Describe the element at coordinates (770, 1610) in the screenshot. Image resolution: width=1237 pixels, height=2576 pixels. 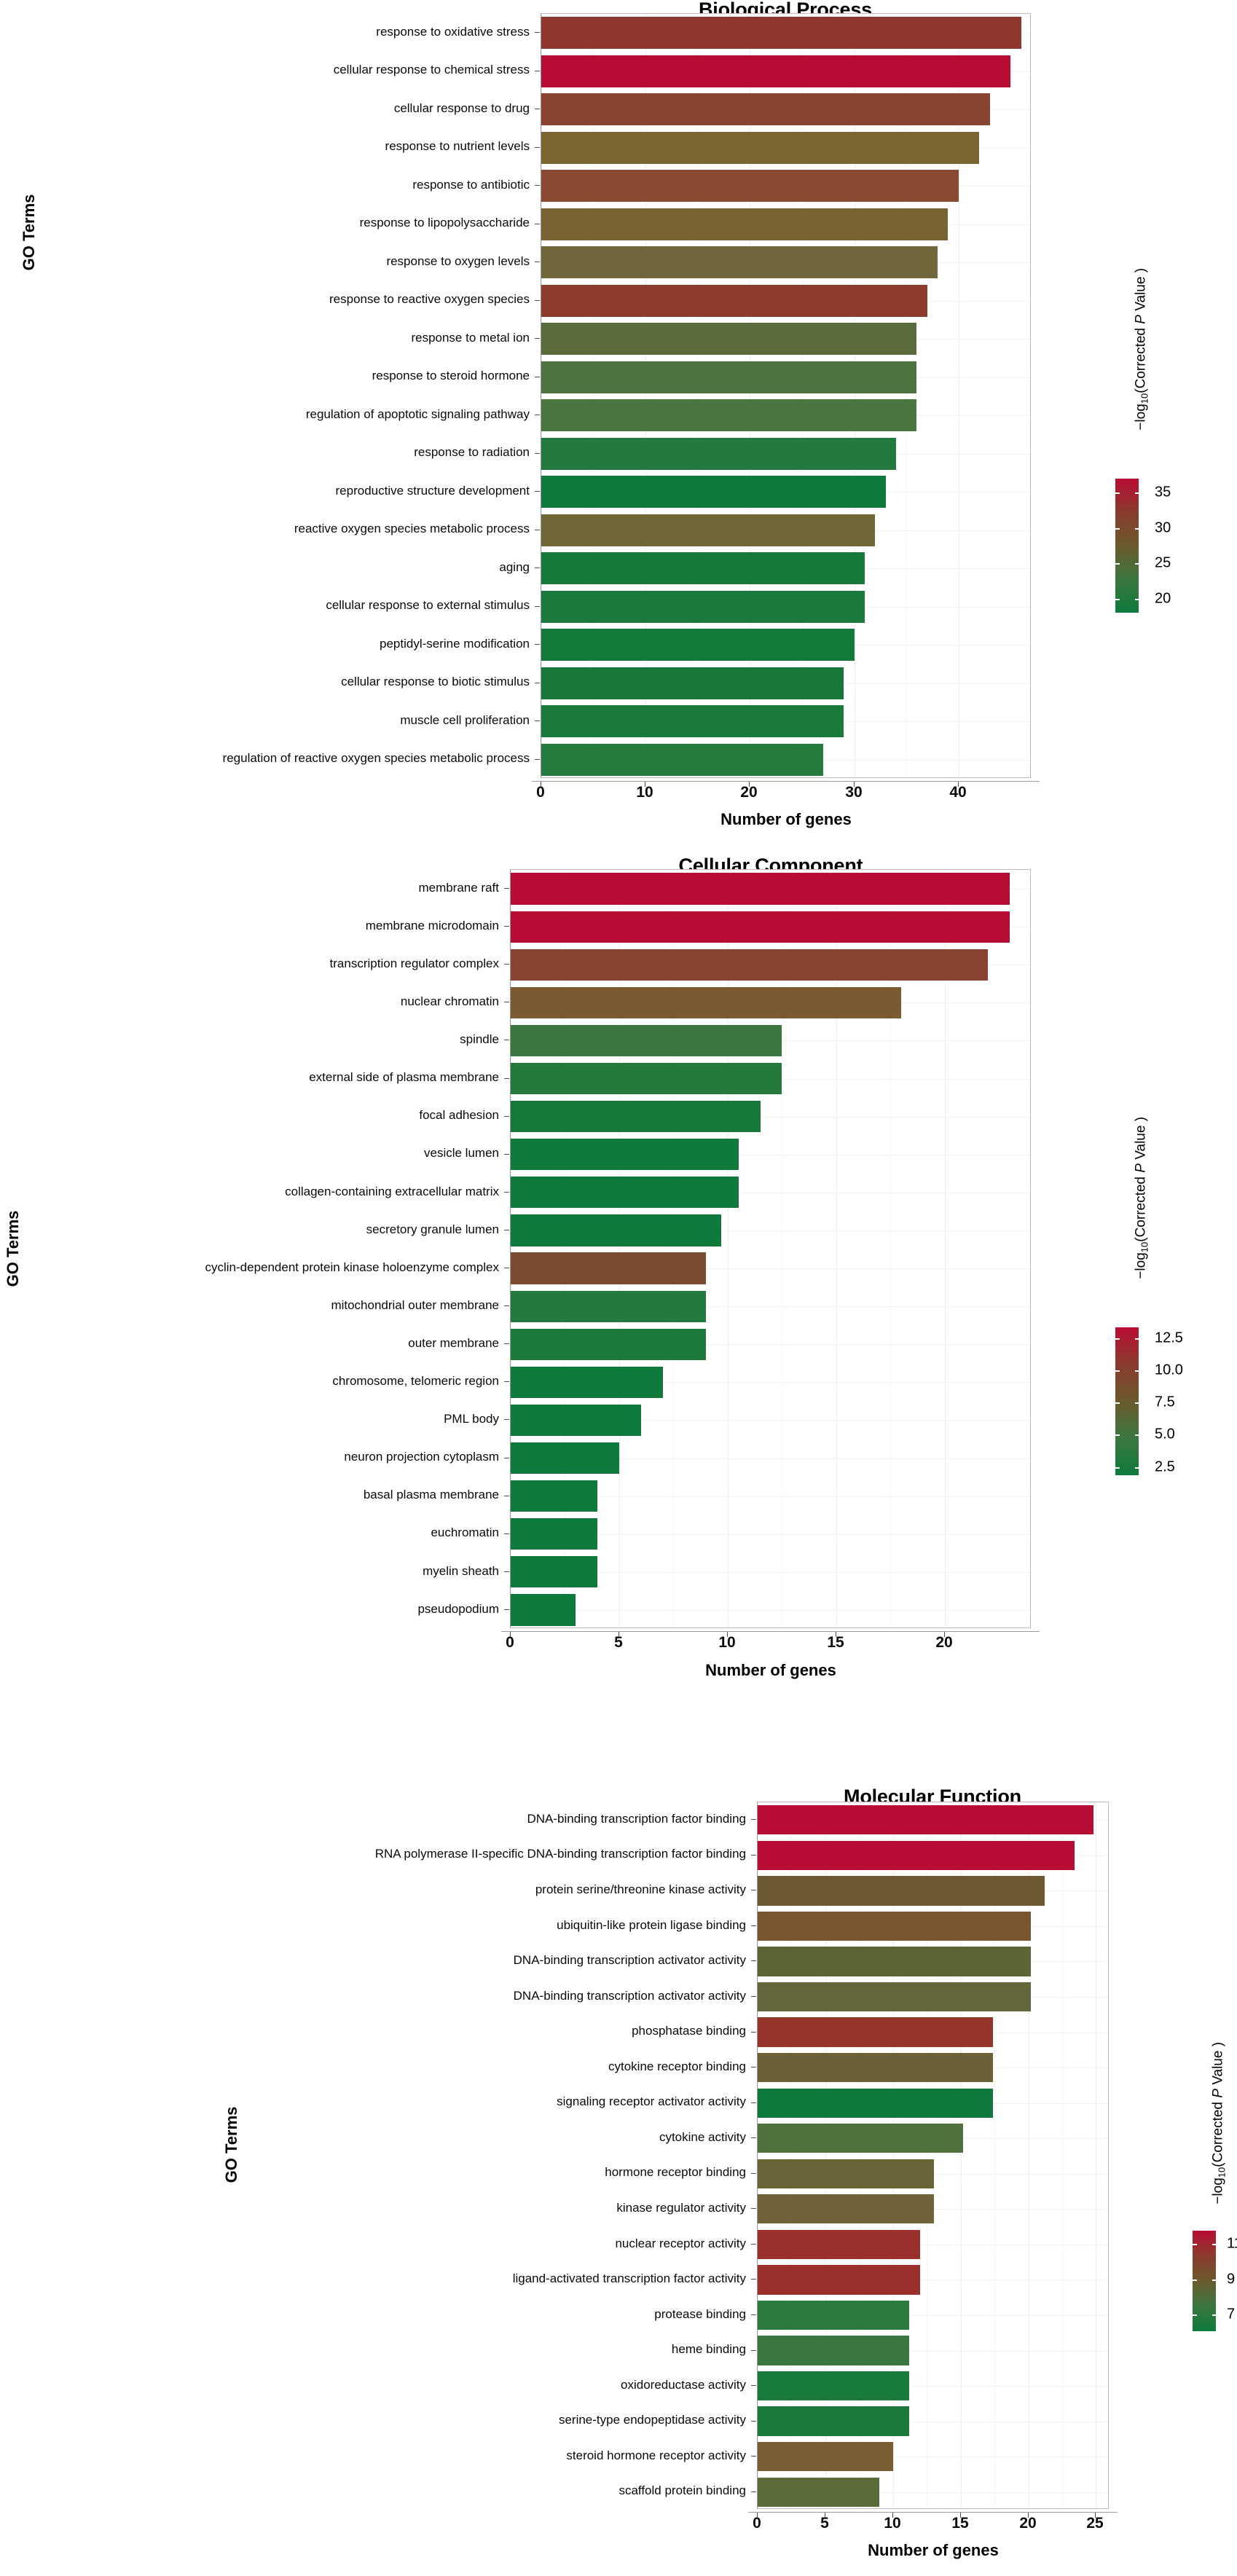
I see `gridline-horizontal` at that location.